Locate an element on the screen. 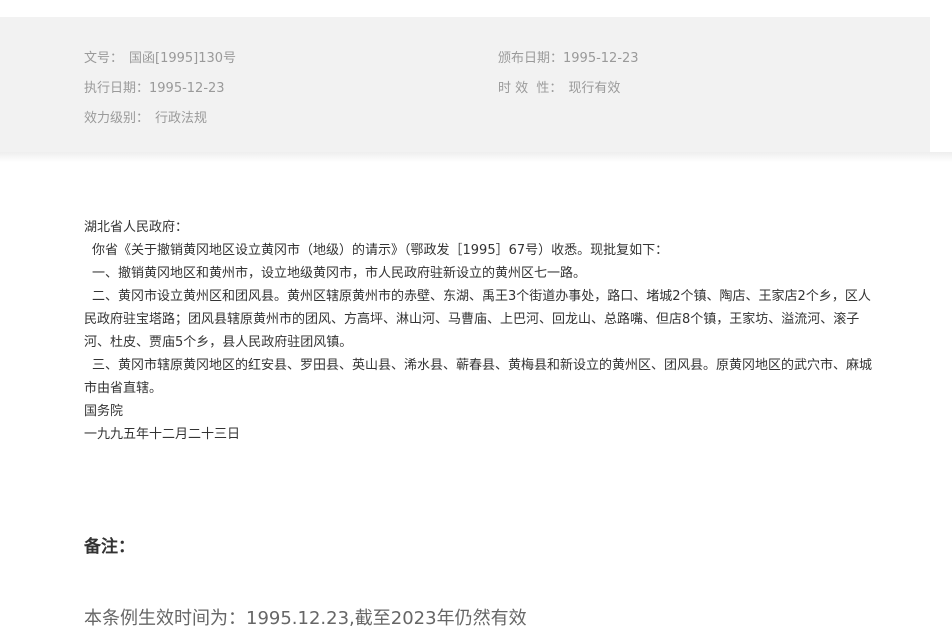  doc-number: 文号： 国函[1995]130号 is located at coordinates (160, 56).